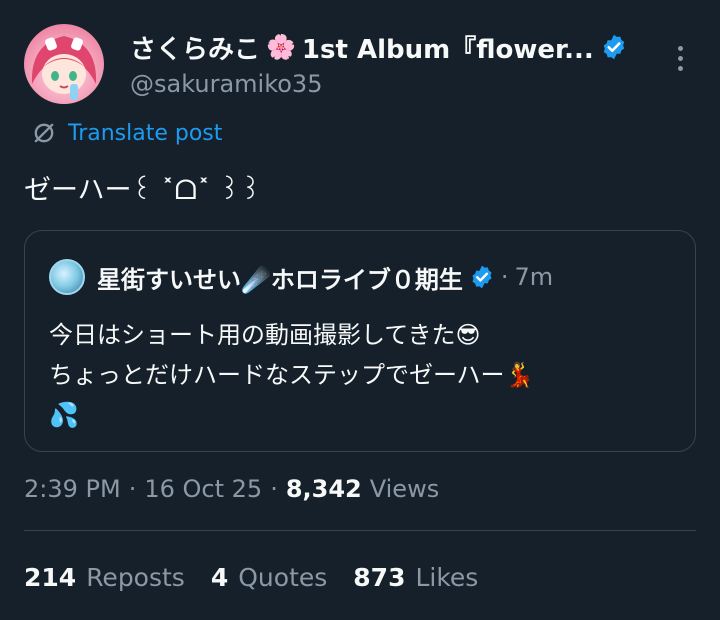 The height and width of the screenshot is (620, 720). I want to click on post-date: 16 Oct 25, so click(203, 489).